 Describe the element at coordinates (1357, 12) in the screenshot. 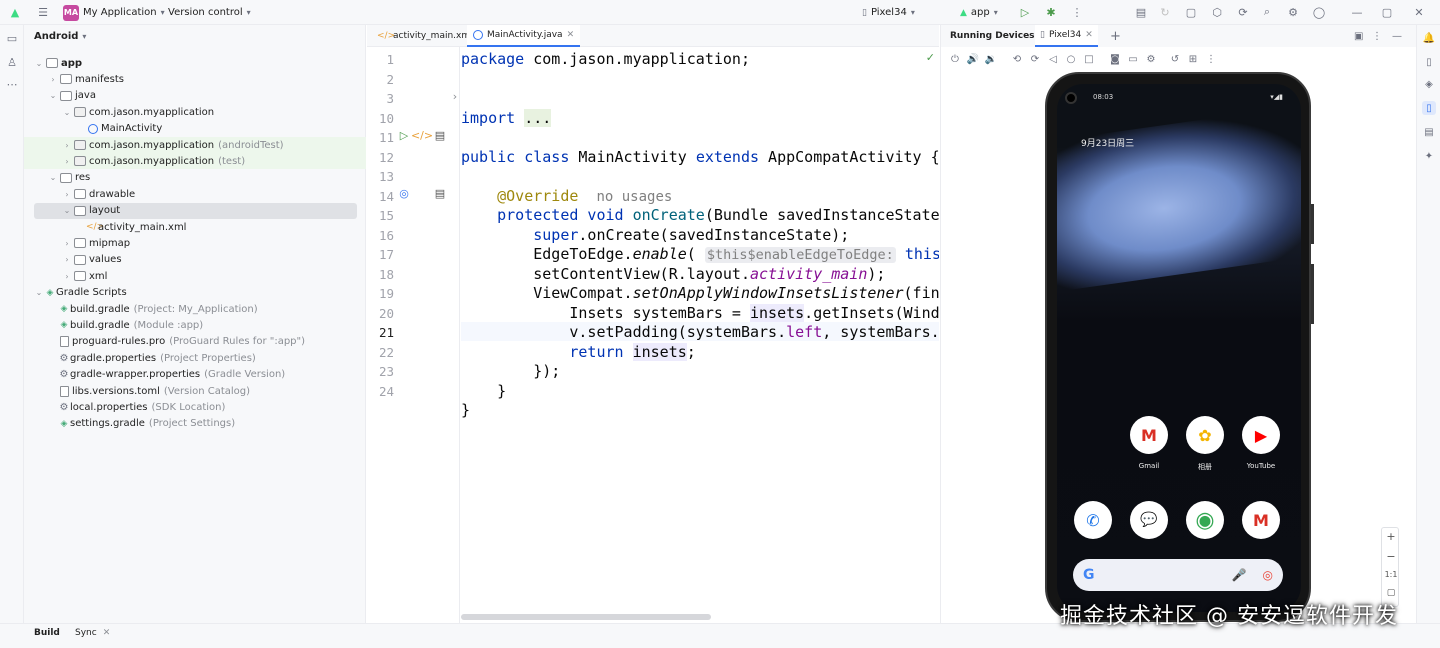

I see `minimize-icon: —` at that location.